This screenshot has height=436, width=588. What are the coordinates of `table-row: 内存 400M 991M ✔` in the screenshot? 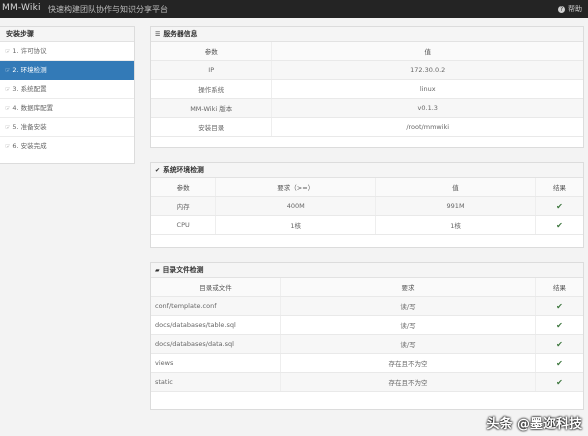 It's located at (367, 206).